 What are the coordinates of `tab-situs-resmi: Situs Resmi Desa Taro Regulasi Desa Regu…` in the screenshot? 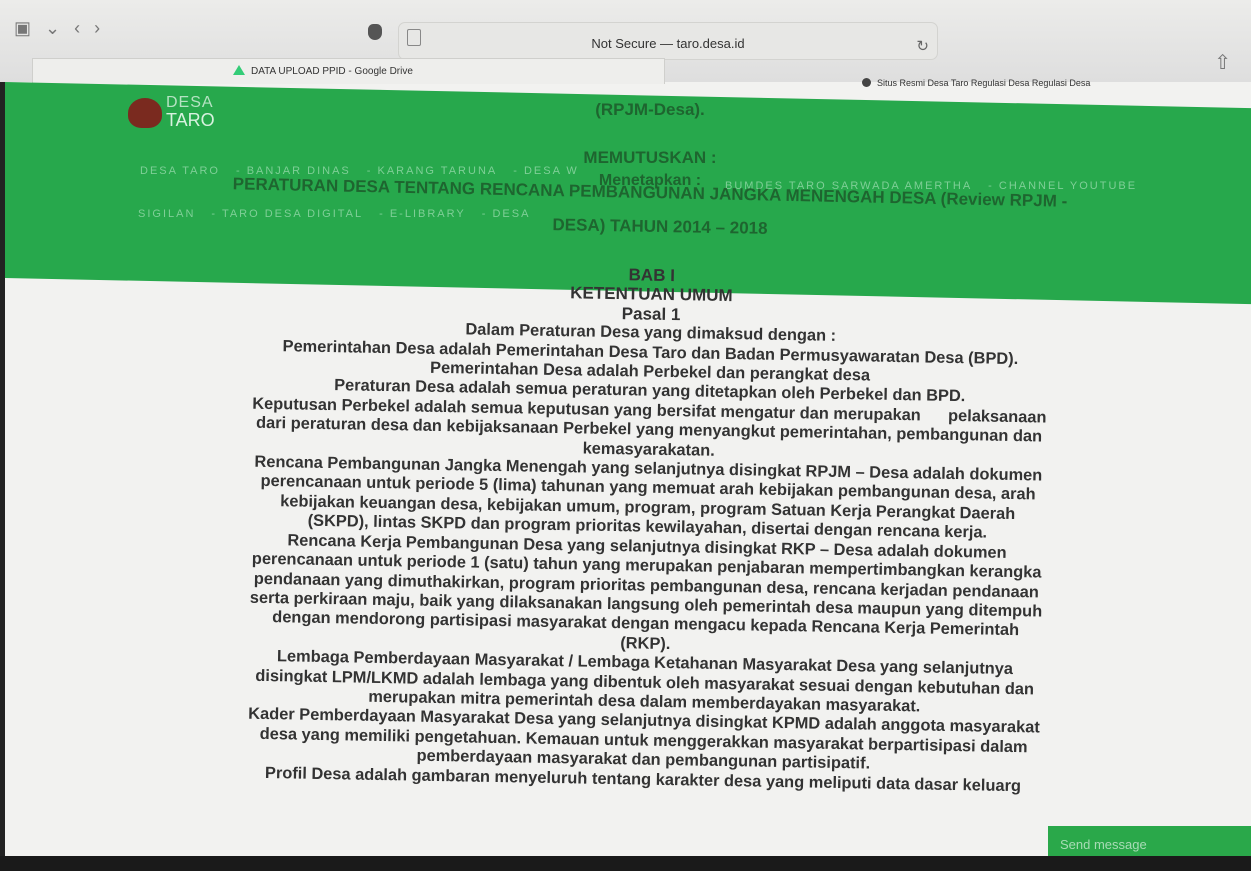 It's located at (976, 83).